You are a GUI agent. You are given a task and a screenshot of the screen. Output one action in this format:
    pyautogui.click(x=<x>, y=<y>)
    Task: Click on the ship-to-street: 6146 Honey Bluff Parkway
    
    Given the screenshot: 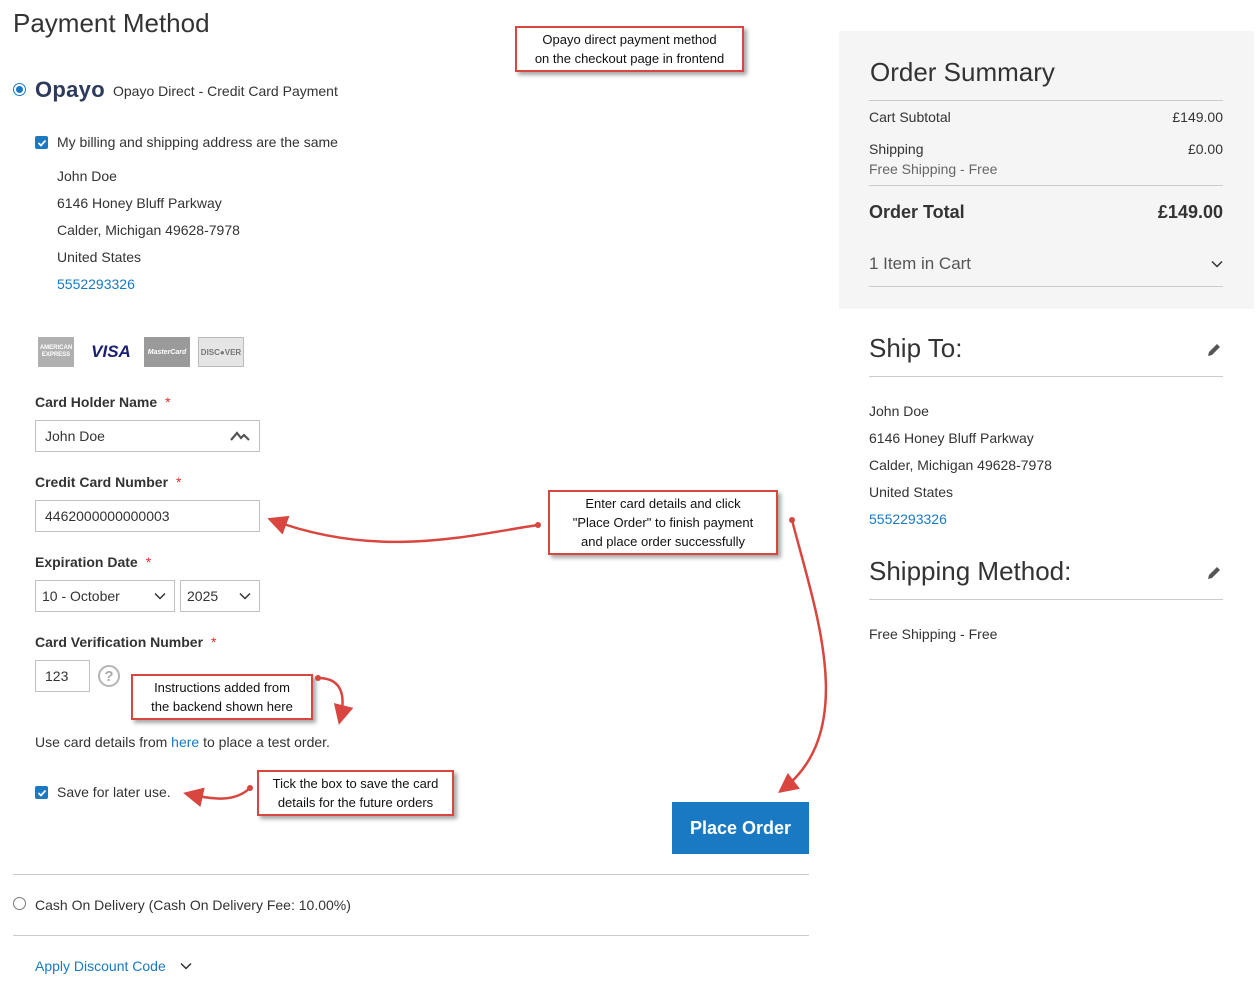 What is the action you would take?
    pyautogui.click(x=951, y=438)
    